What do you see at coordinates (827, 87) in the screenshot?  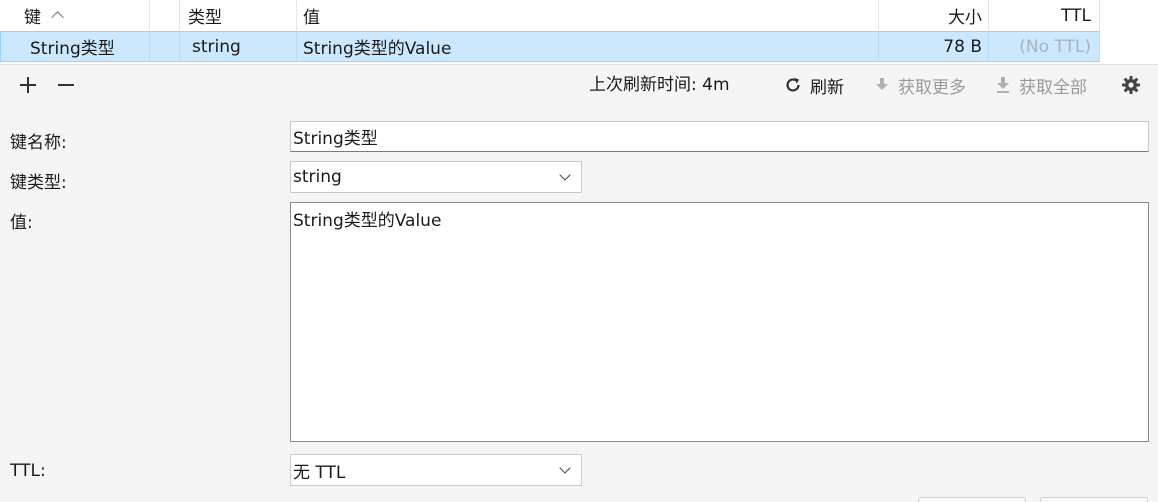 I see `refresh-label: 刷新` at bounding box center [827, 87].